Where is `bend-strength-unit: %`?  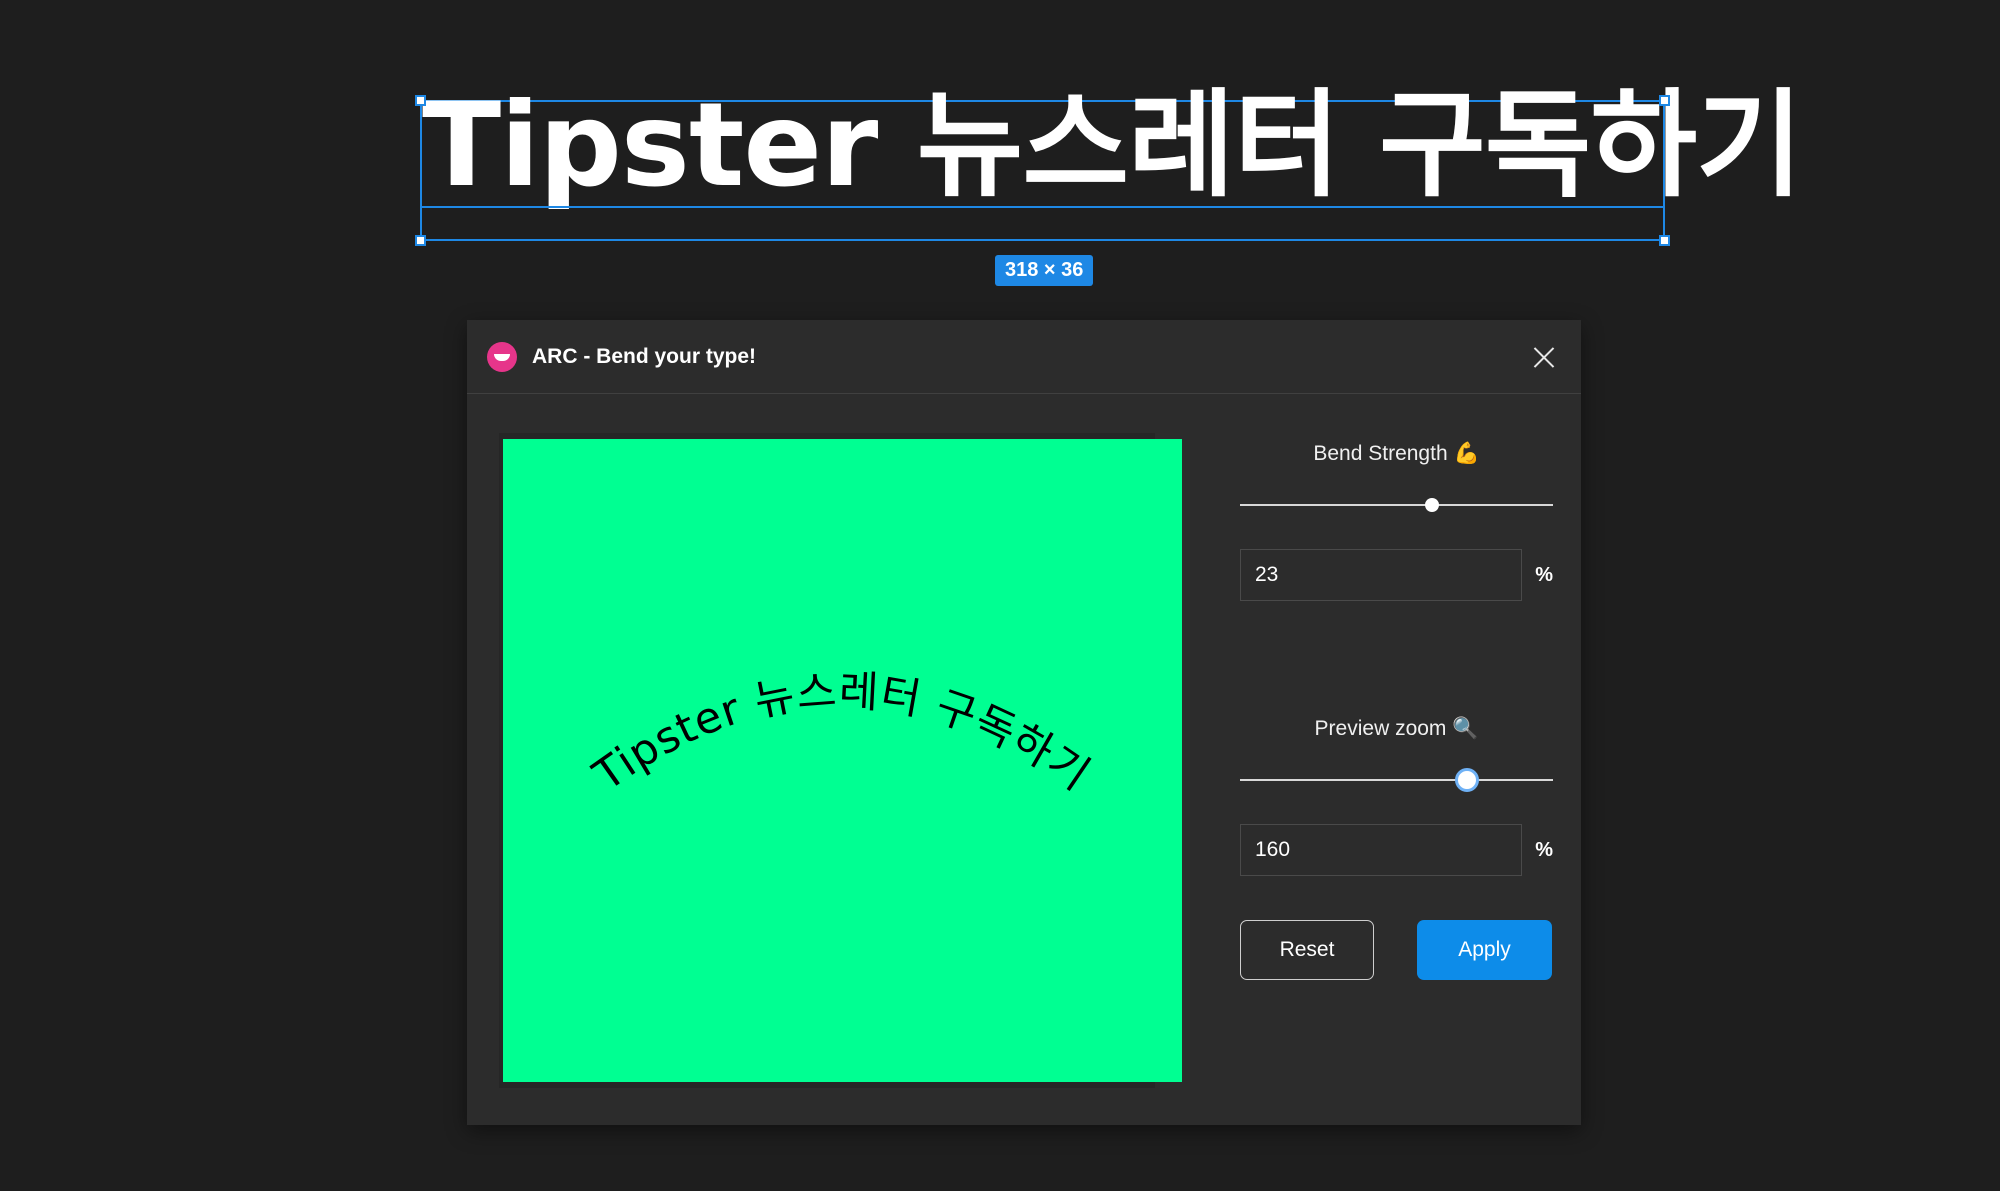 bend-strength-unit: % is located at coordinates (1544, 575).